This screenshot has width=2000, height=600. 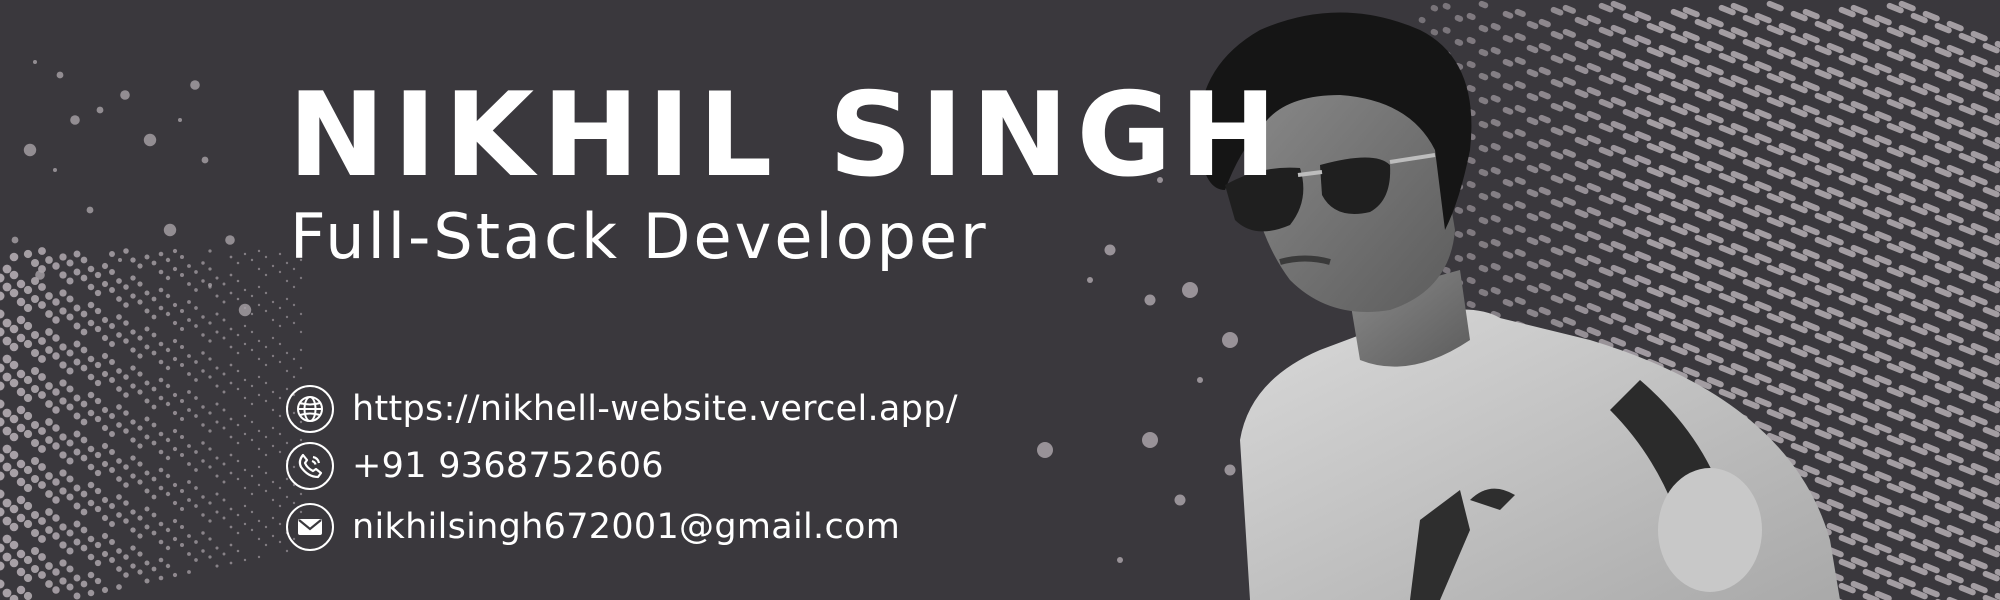 I want to click on contact-phone: +91 9368752606, so click(x=475, y=466).